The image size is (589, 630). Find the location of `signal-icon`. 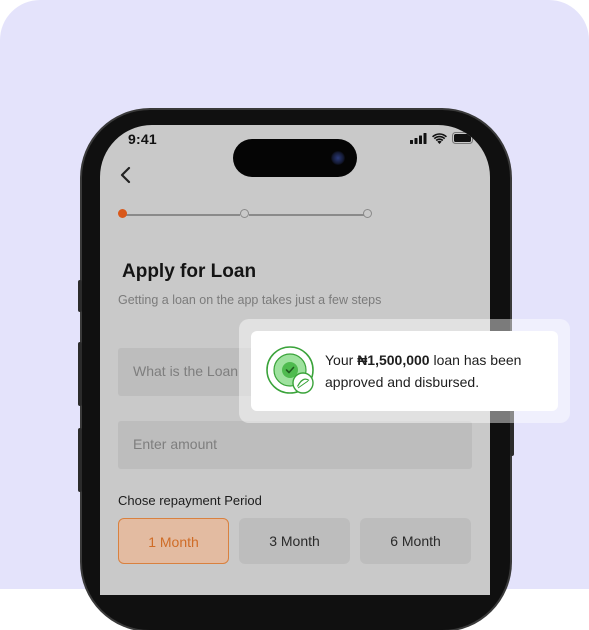

signal-icon is located at coordinates (418, 138).